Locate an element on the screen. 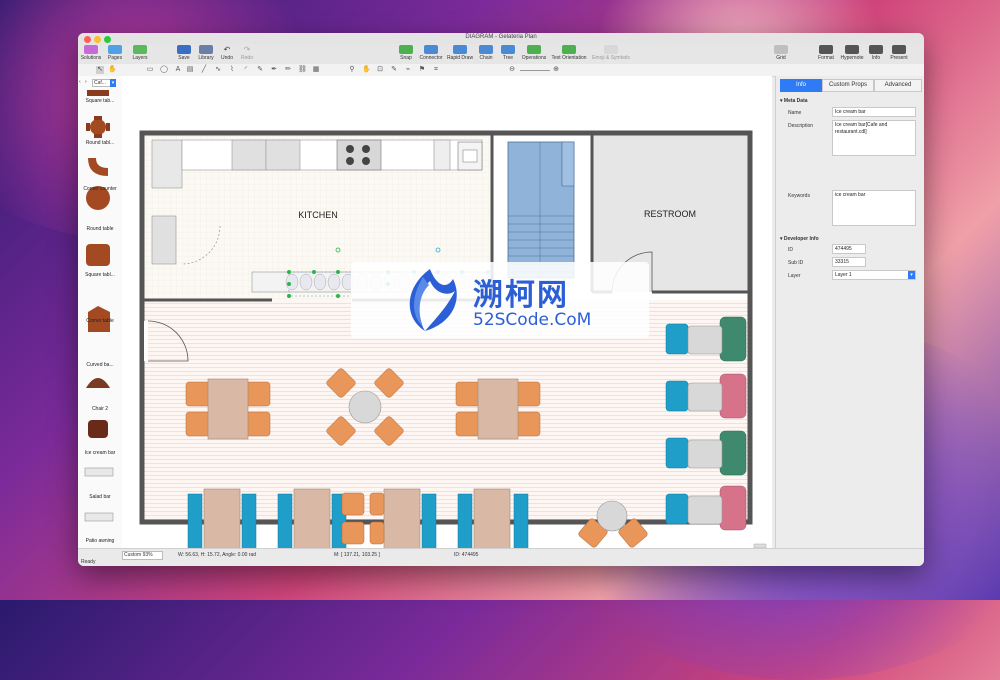 This screenshot has width=1000, height=680. magnify-tool-icon: ⚲ is located at coordinates (352, 70).